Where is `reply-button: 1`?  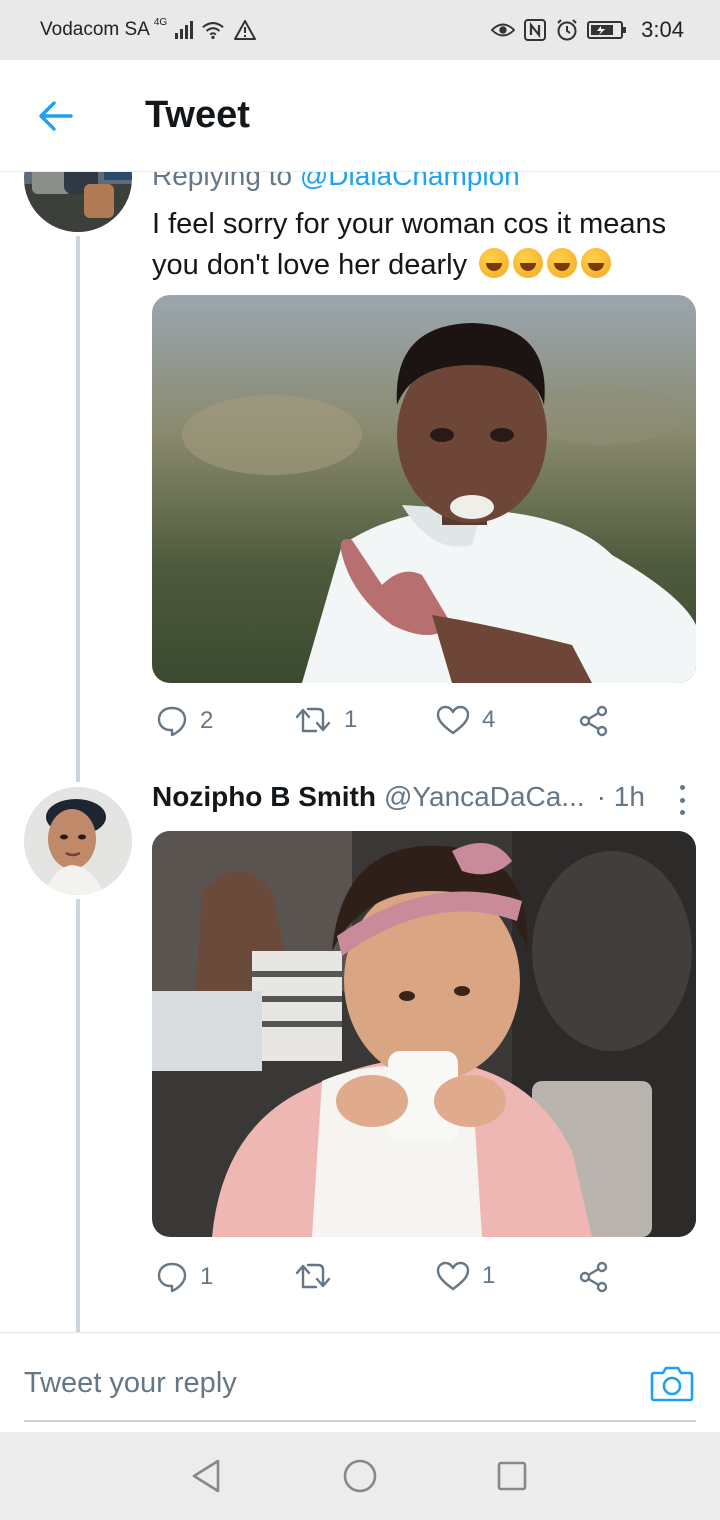 reply-button: 1 is located at coordinates (184, 1277).